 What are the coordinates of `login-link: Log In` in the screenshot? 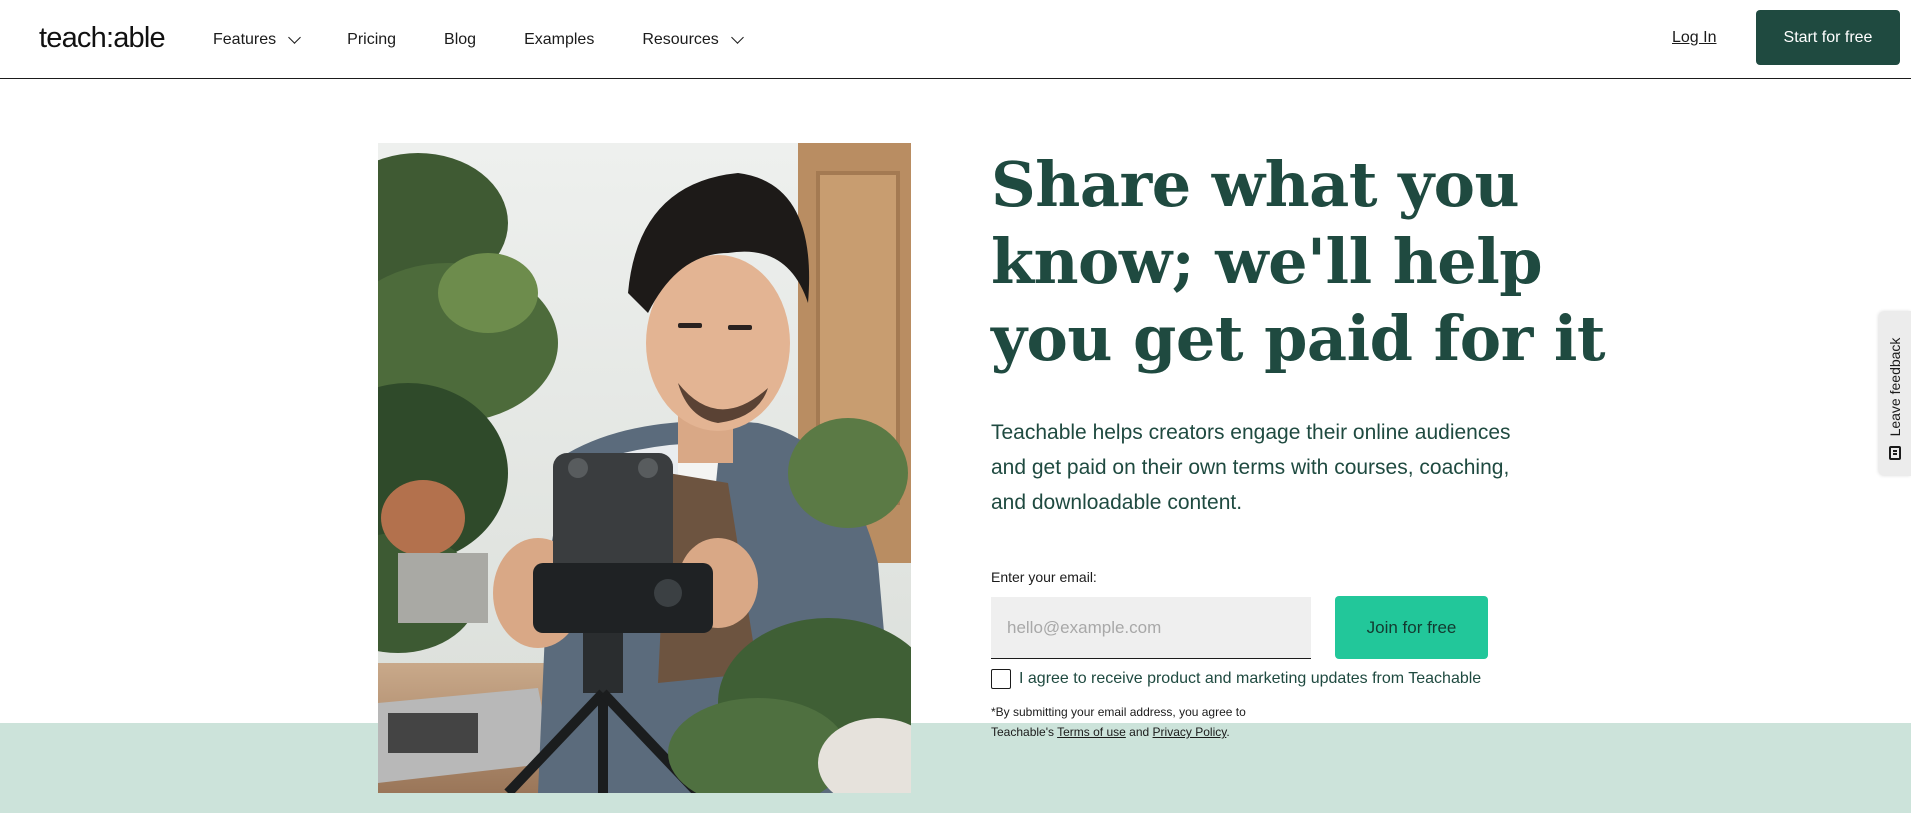 It's located at (1694, 38).